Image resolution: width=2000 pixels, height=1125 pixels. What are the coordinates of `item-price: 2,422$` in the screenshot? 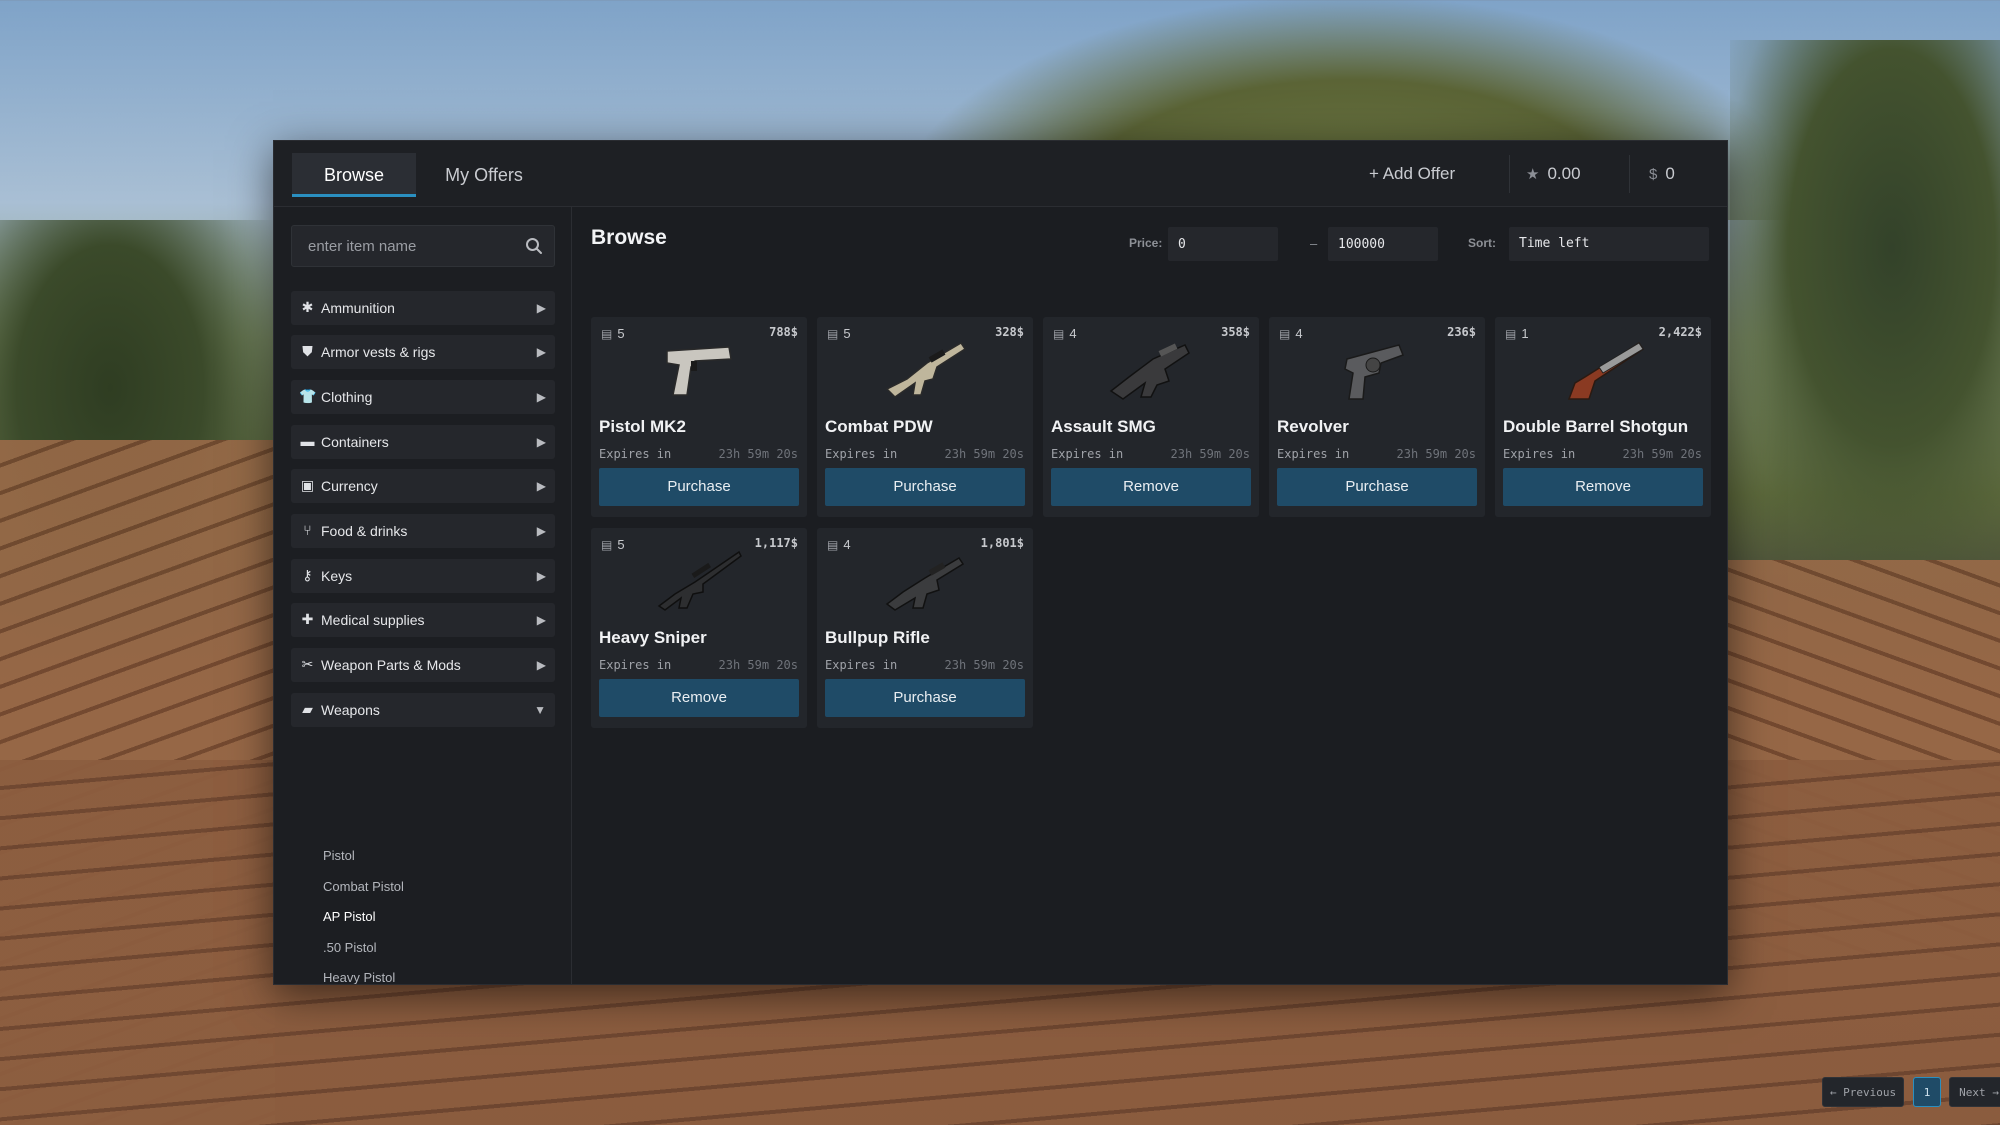 It's located at (1680, 332).